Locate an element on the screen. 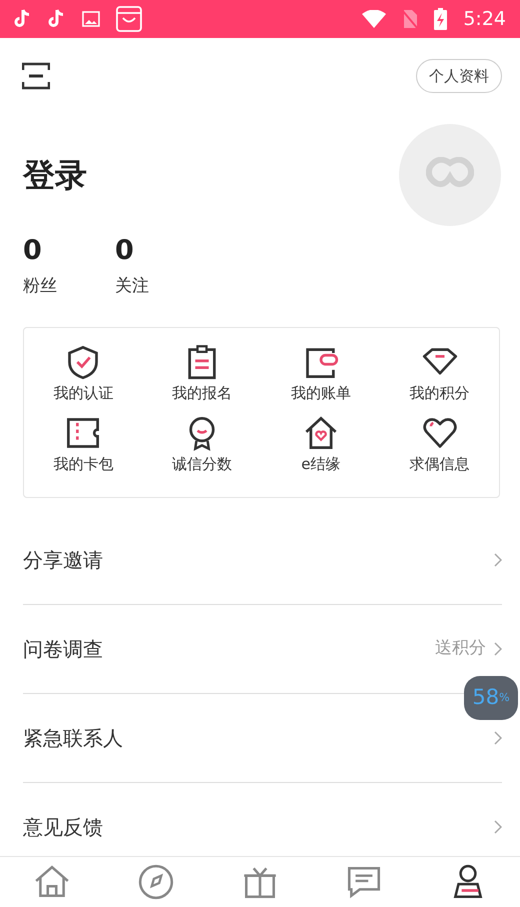 The height and width of the screenshot is (907, 520). status-time: 5:24 is located at coordinates (484, 19).